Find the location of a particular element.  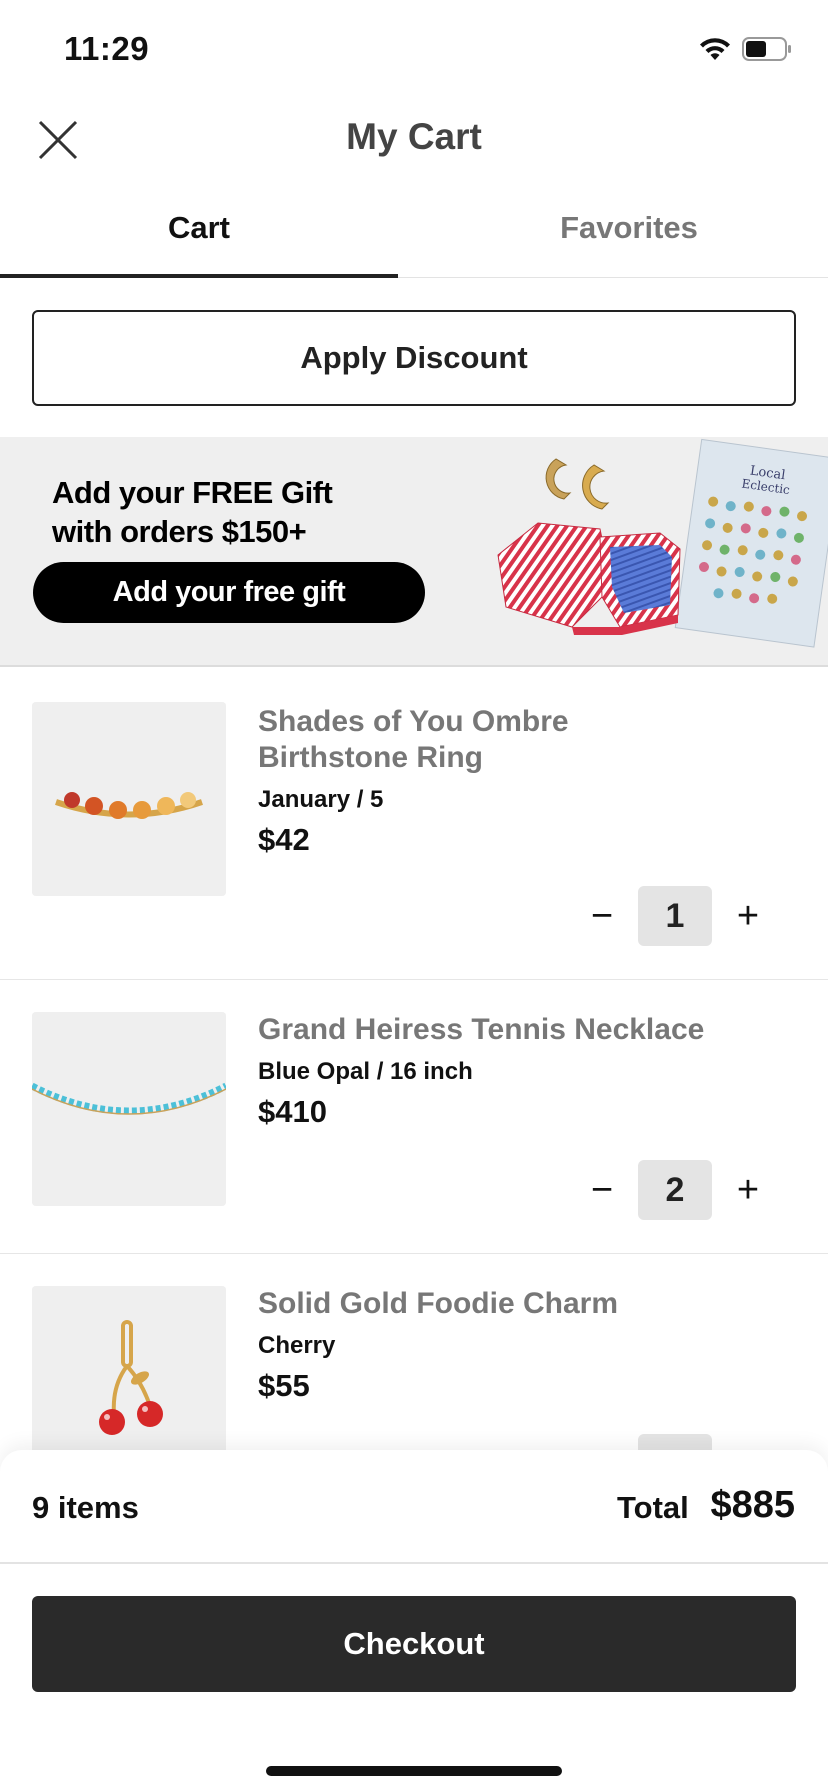

items-count: 9 items is located at coordinates (85, 1507).